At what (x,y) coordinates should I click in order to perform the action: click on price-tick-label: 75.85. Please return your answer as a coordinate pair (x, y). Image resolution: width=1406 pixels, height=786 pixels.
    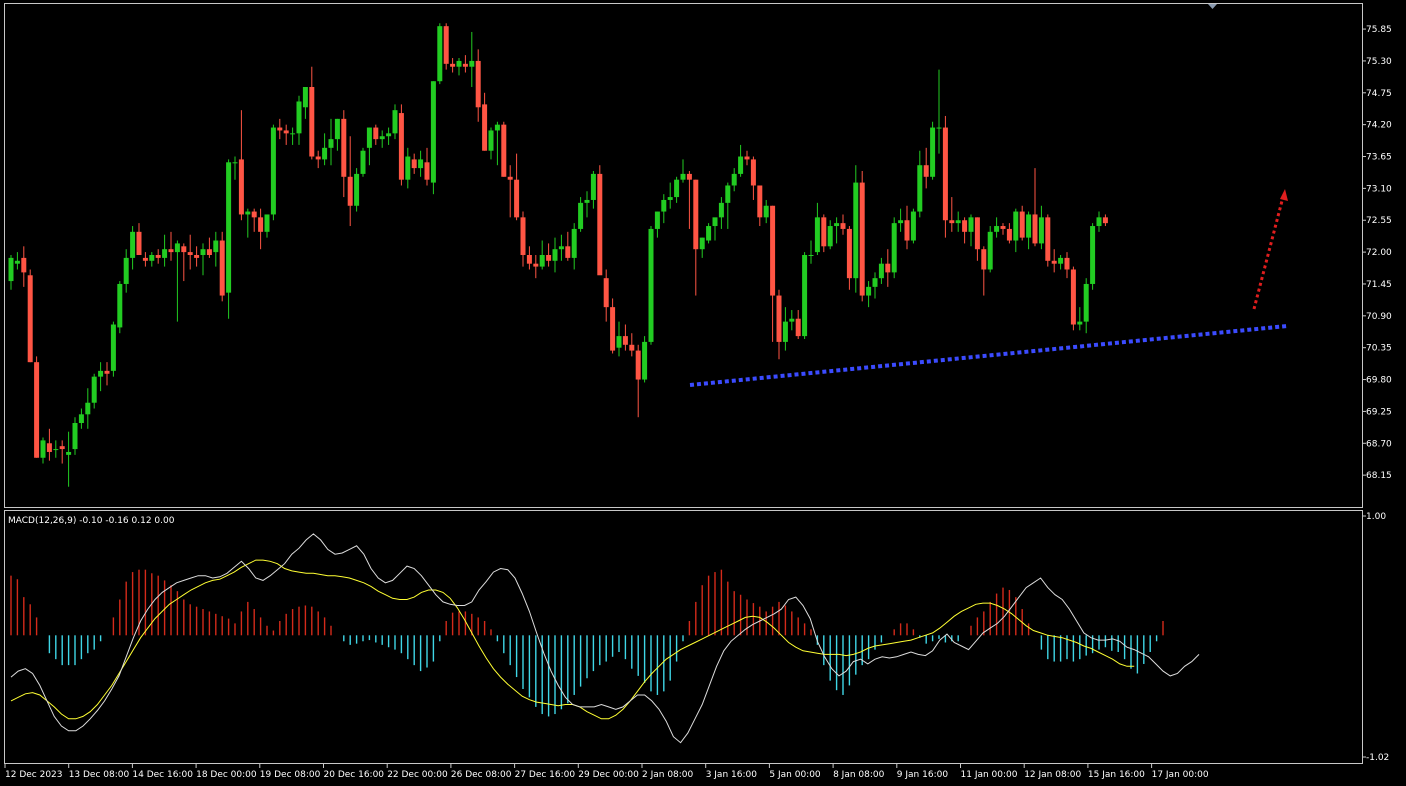
    Looking at the image, I should click on (1379, 30).